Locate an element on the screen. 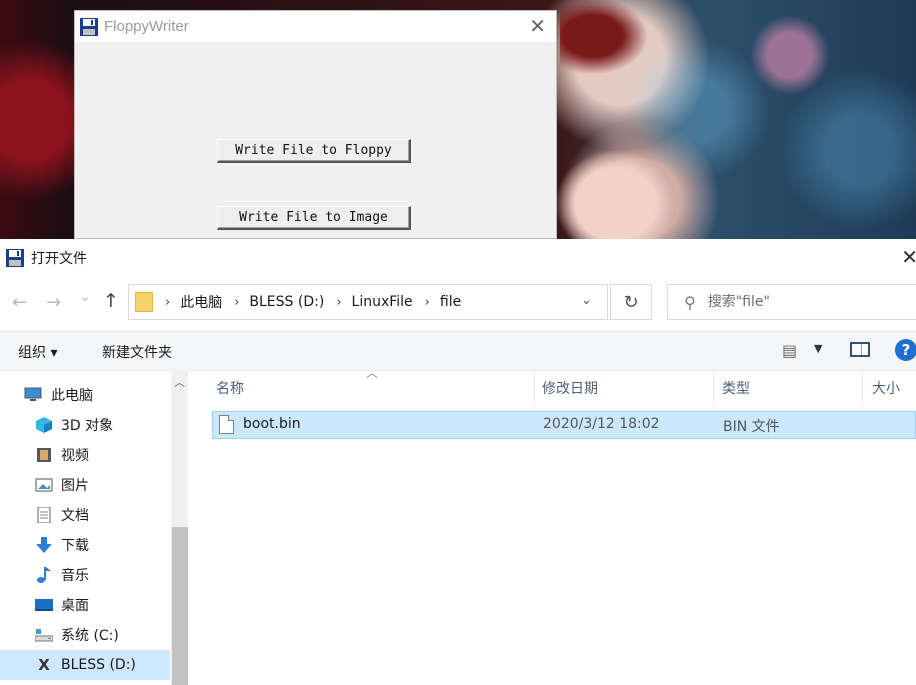 The width and height of the screenshot is (916, 685). breadcrumb-file: file is located at coordinates (450, 302).